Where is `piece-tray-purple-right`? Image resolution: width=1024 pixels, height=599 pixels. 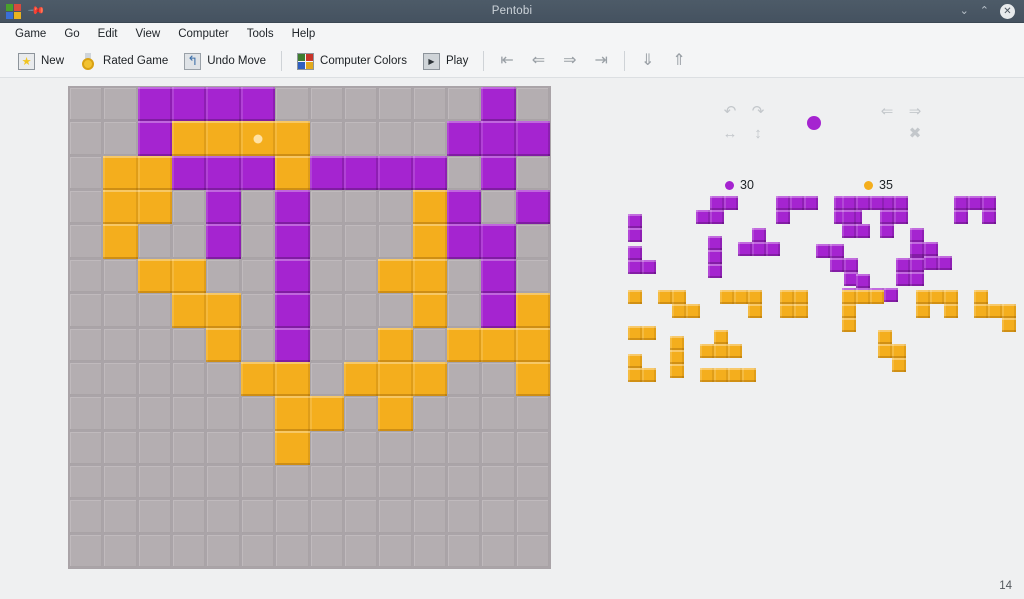 piece-tray-purple-right is located at coordinates (933, 249).